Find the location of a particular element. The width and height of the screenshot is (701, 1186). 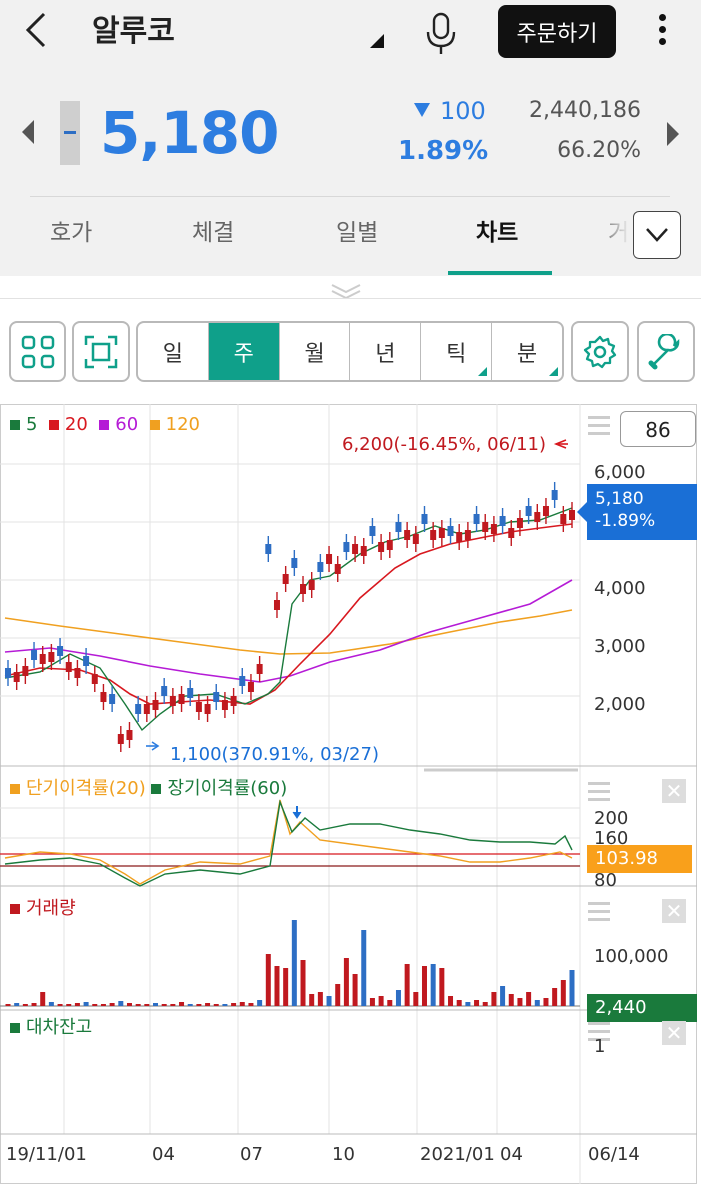

y-tick: 100,000 is located at coordinates (631, 956).